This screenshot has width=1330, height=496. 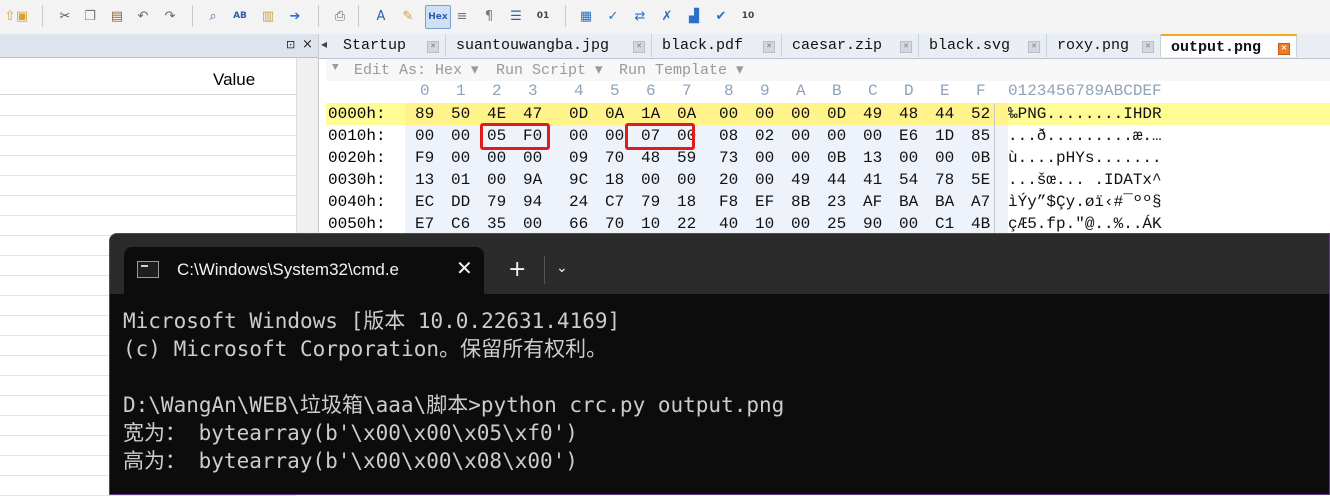 What do you see at coordinates (307, 44) in the screenshot?
I see `close-icon: ×` at bounding box center [307, 44].